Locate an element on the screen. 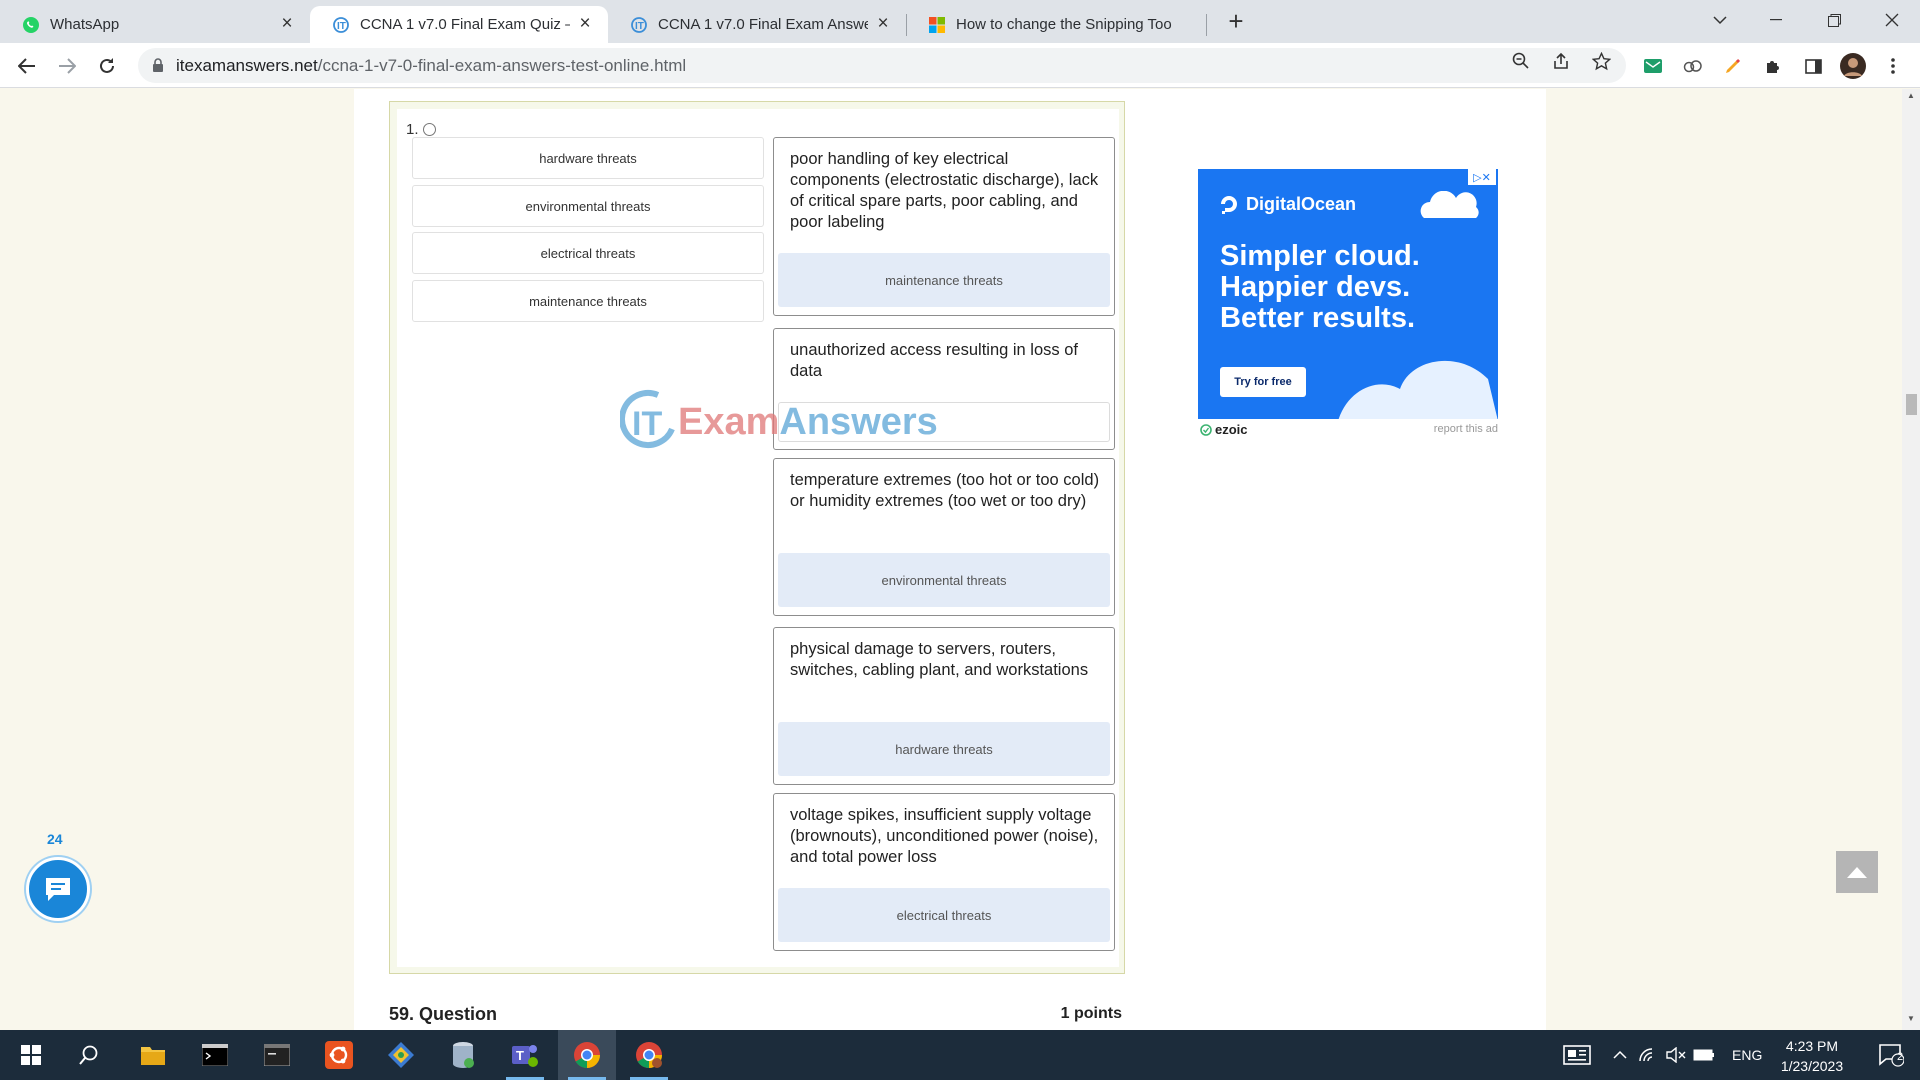 This screenshot has width=1920, height=1080. teams-icon: T is located at coordinates (525, 1056).